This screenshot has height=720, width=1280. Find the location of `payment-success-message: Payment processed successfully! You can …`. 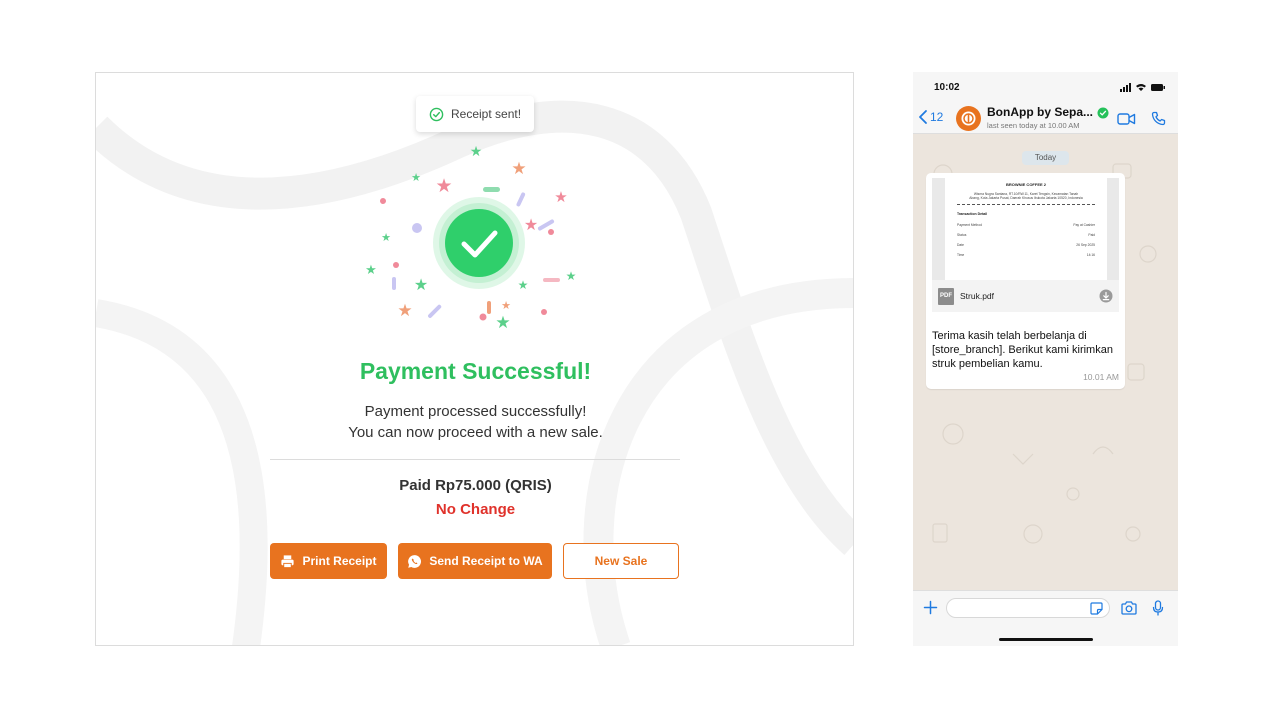

payment-success-message: Payment processed successfully! You can … is located at coordinates (474, 422).